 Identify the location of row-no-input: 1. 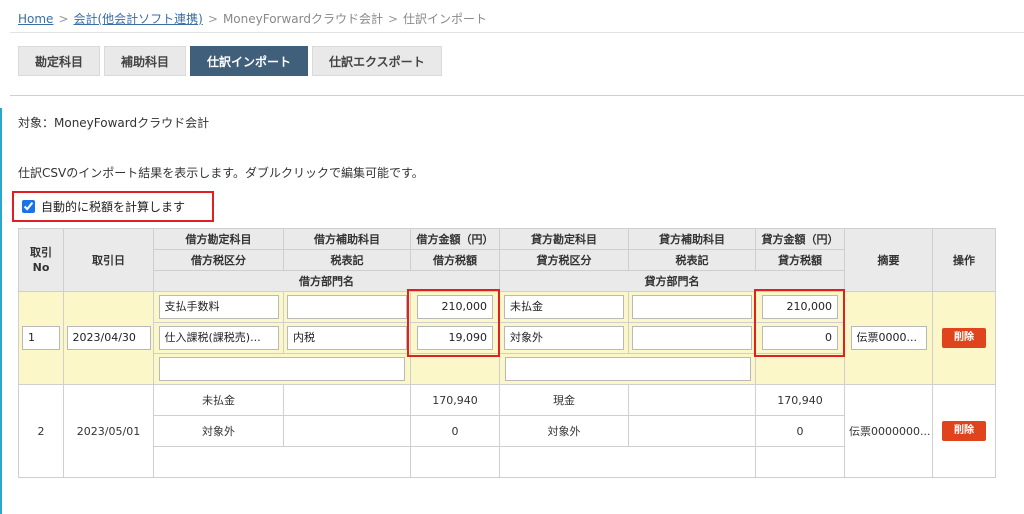
(41, 338).